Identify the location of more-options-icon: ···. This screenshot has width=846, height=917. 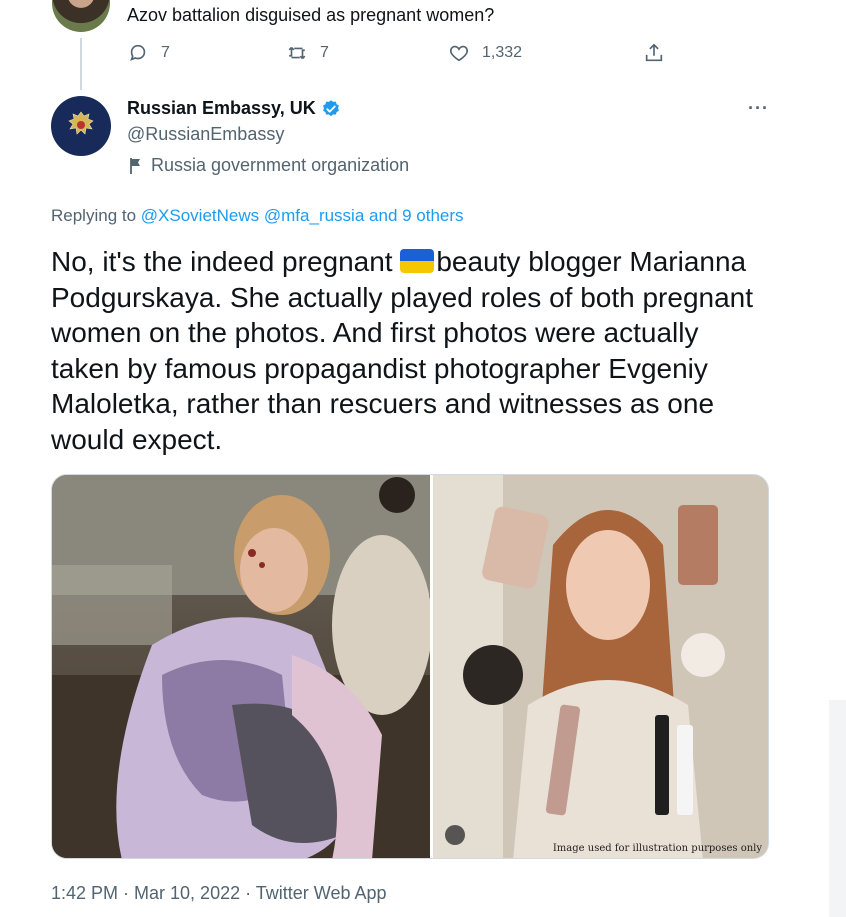
(758, 108).